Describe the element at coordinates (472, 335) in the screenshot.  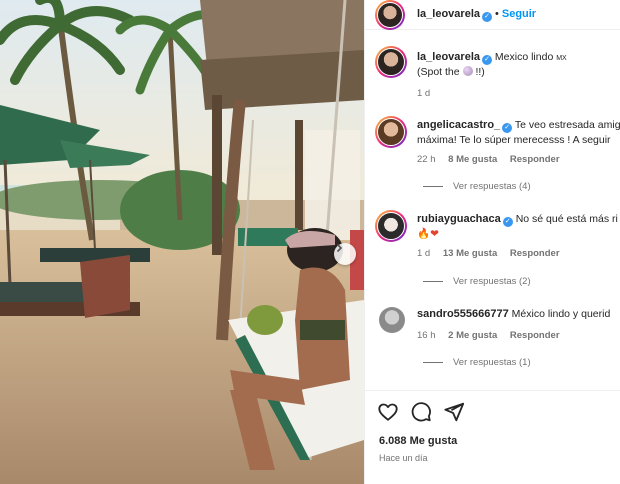
I see `comment-likes: 2 Me gusta` at that location.